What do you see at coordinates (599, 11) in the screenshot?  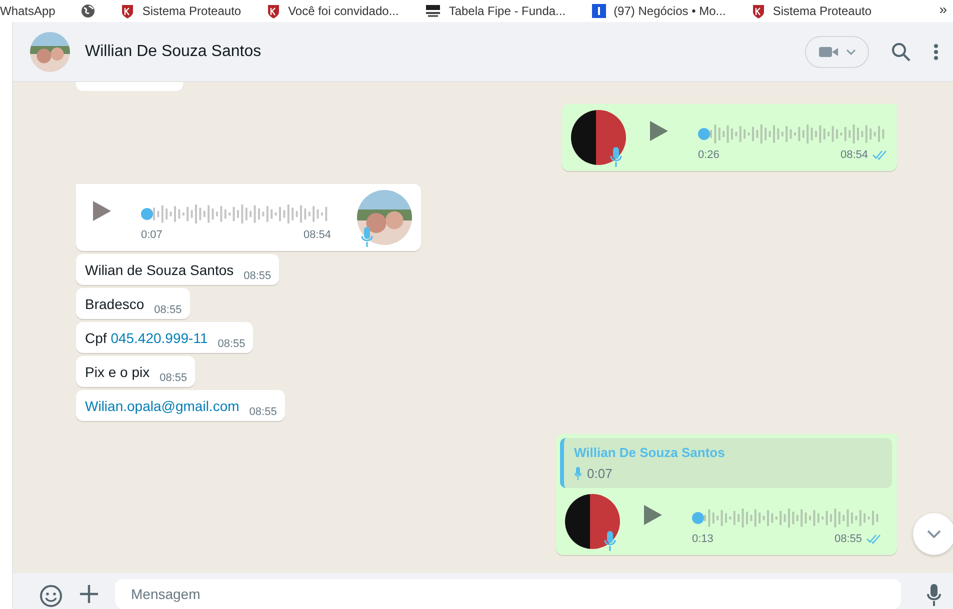 I see `page-icon` at bounding box center [599, 11].